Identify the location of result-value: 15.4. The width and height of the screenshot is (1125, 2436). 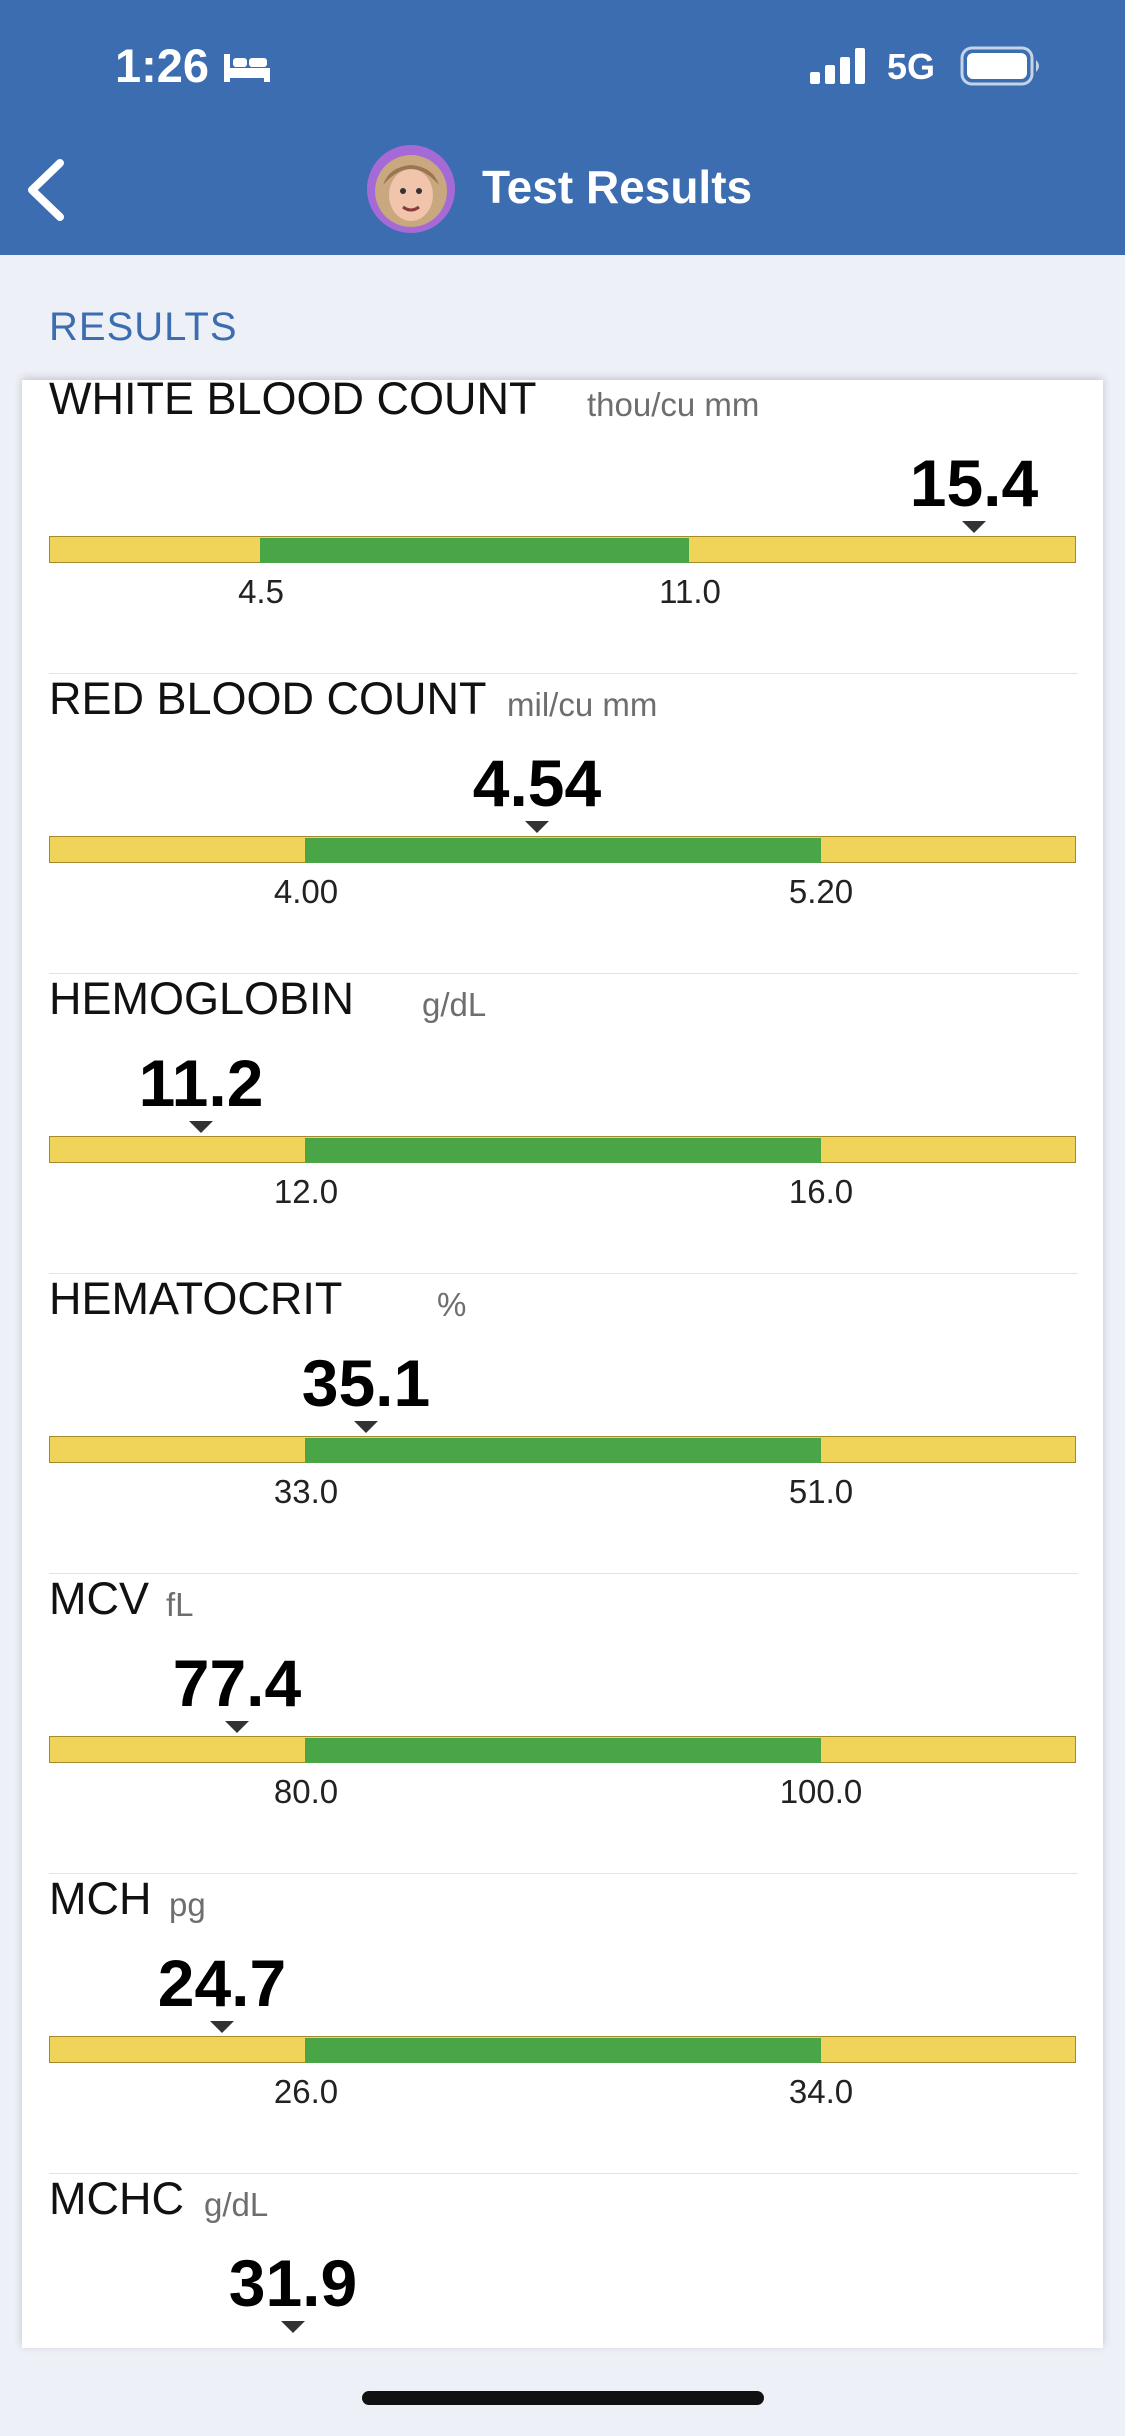
(974, 483).